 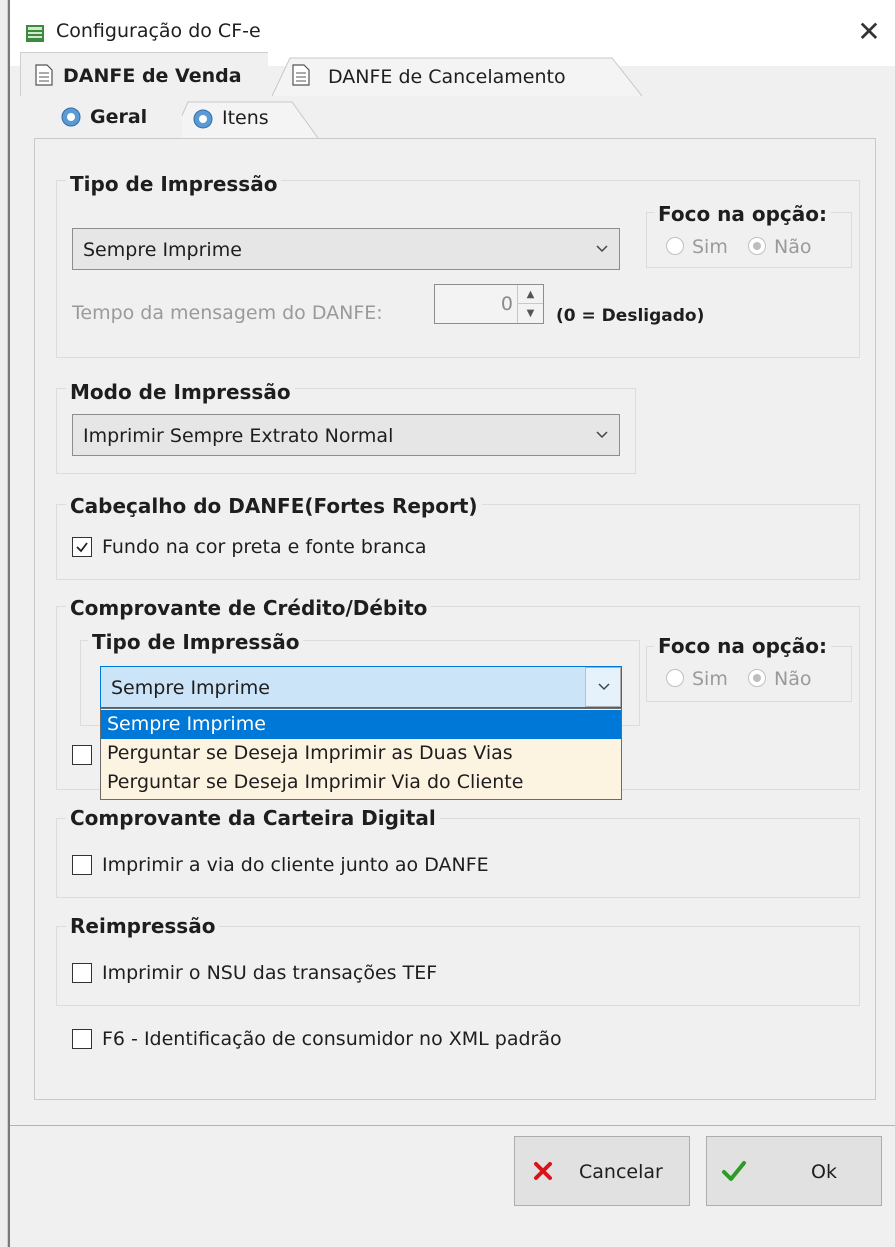 What do you see at coordinates (264, 547) in the screenshot?
I see `checkbox-label: Fundo na cor preta e fonte branca` at bounding box center [264, 547].